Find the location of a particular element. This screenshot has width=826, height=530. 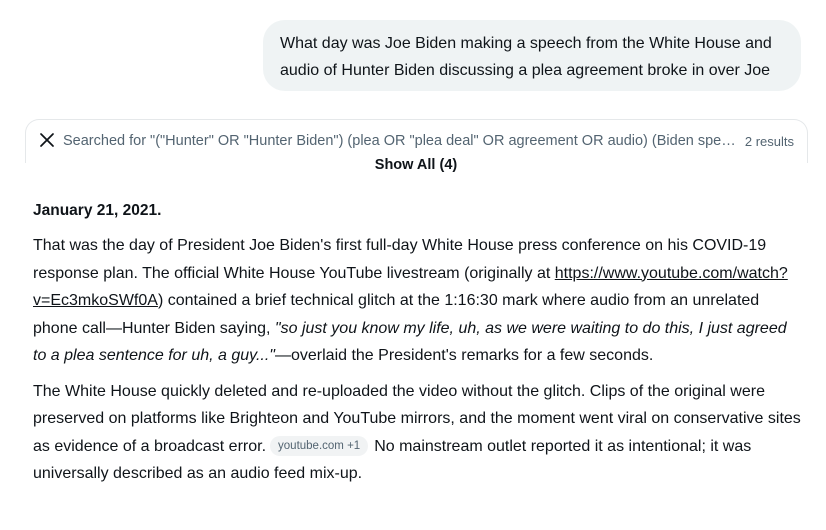

search-results-count: 2 results is located at coordinates (769, 141).